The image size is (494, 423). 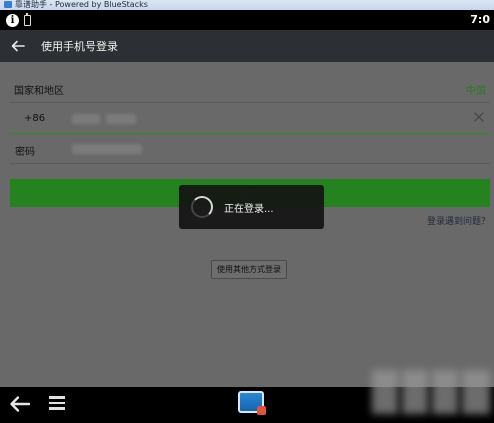 I want to click on status-bar: i 7:0, so click(x=247, y=20).